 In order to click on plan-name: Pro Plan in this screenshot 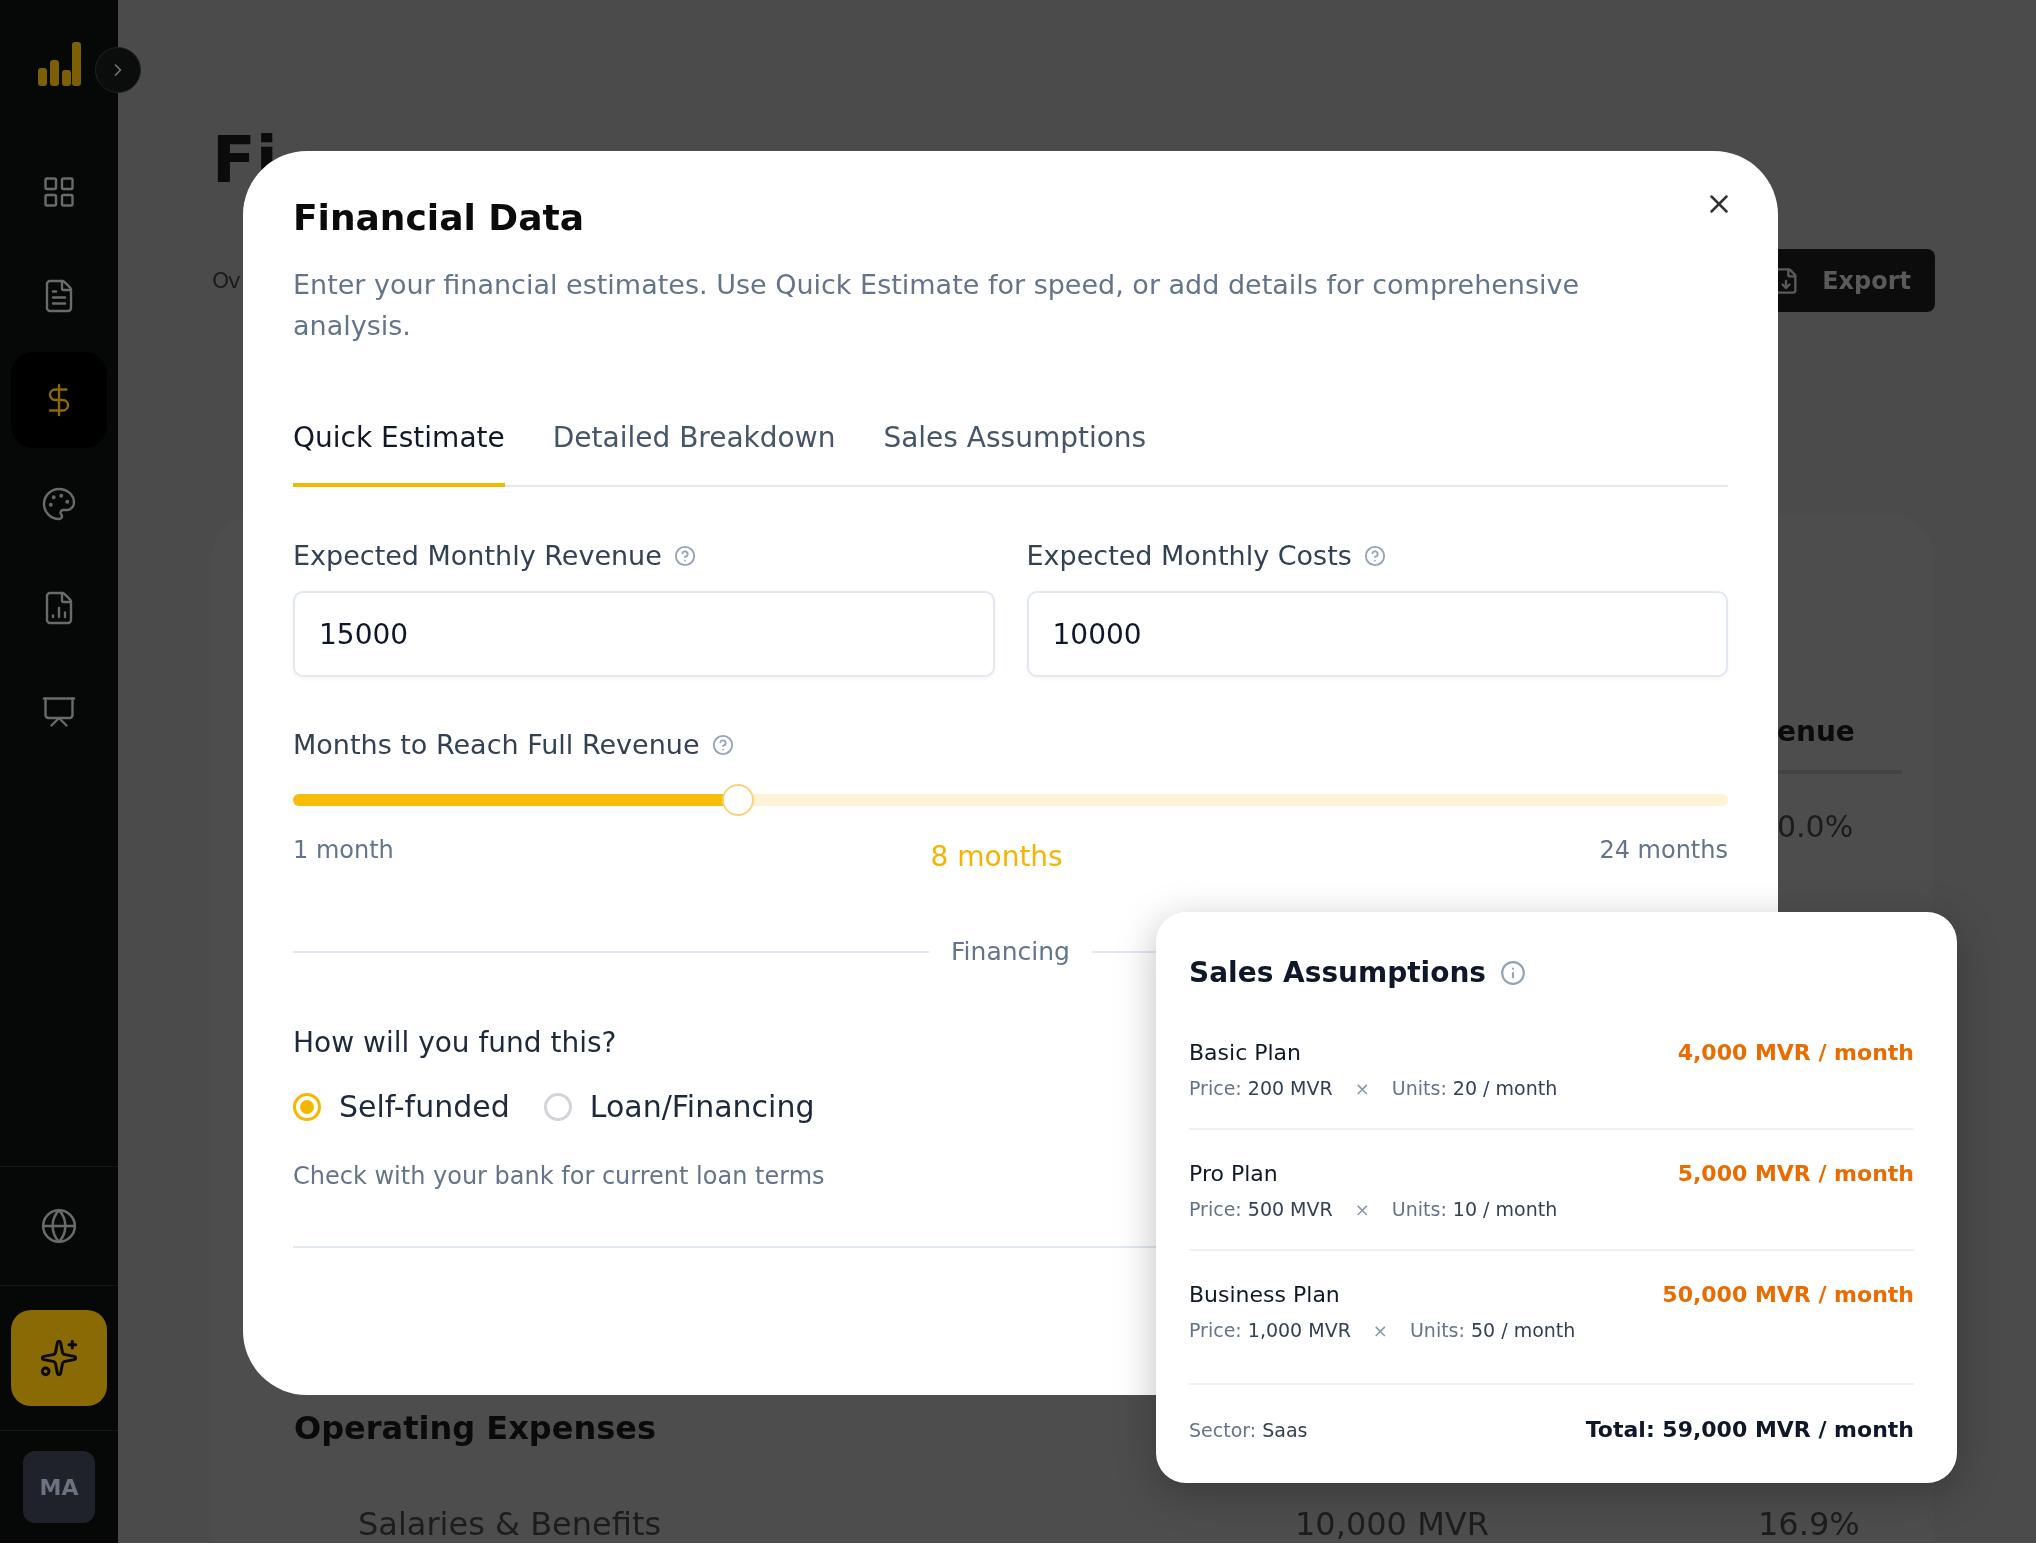, I will do `click(1234, 1173)`.